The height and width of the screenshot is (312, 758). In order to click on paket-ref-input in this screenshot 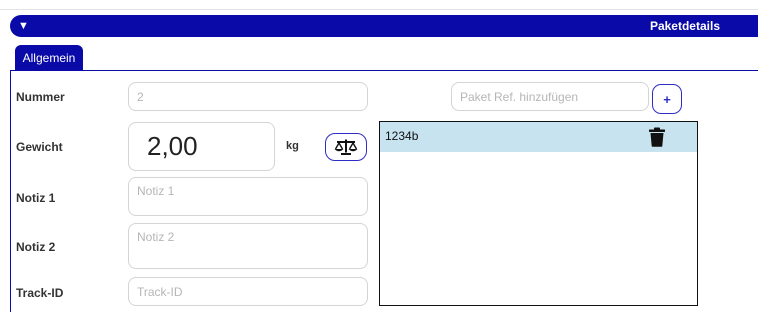, I will do `click(550, 96)`.